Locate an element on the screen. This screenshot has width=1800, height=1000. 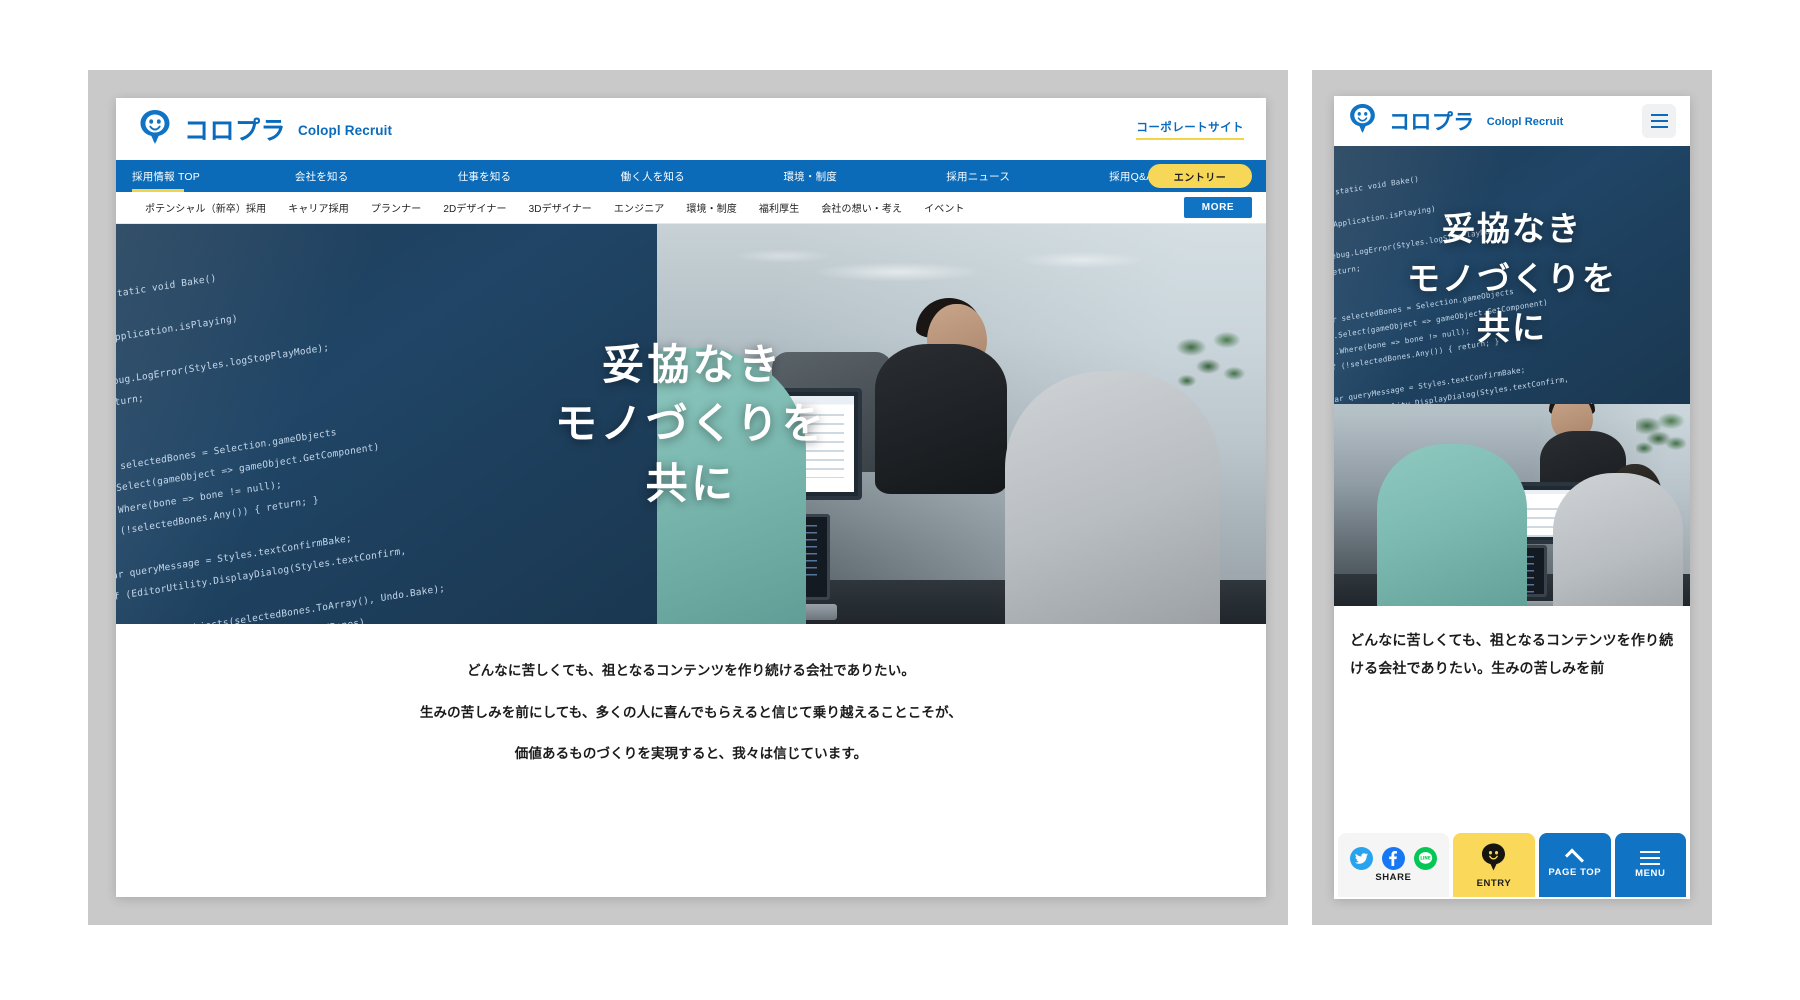
twitter-icon is located at coordinates (1361, 858).